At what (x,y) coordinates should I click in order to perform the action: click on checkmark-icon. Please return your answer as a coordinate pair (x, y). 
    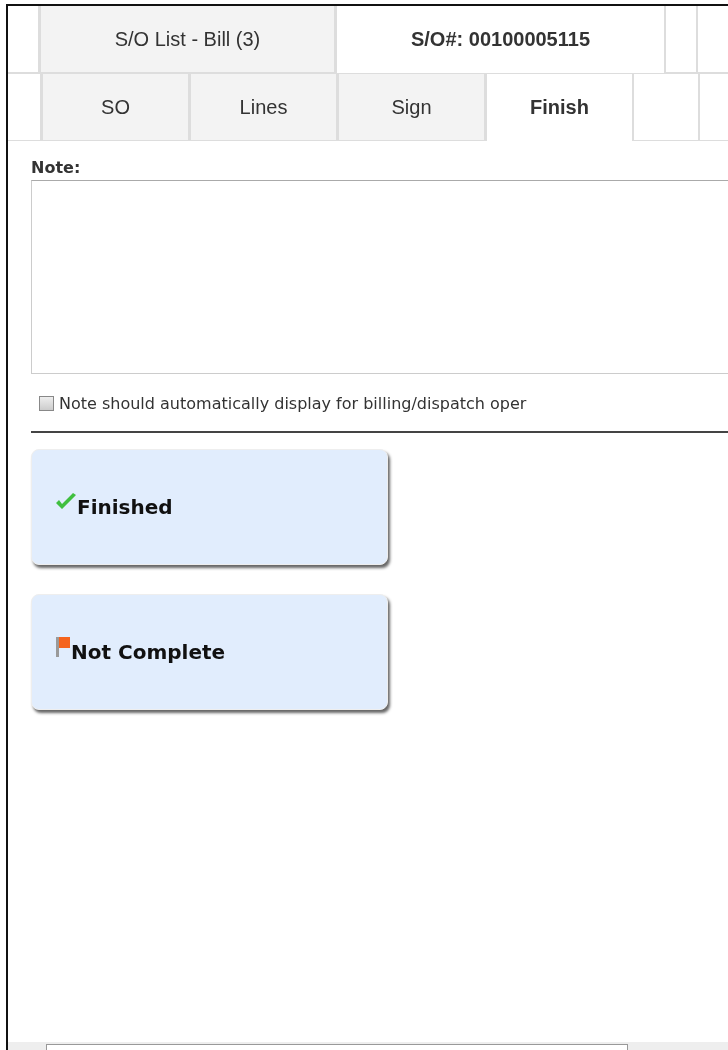
    Looking at the image, I should click on (66, 502).